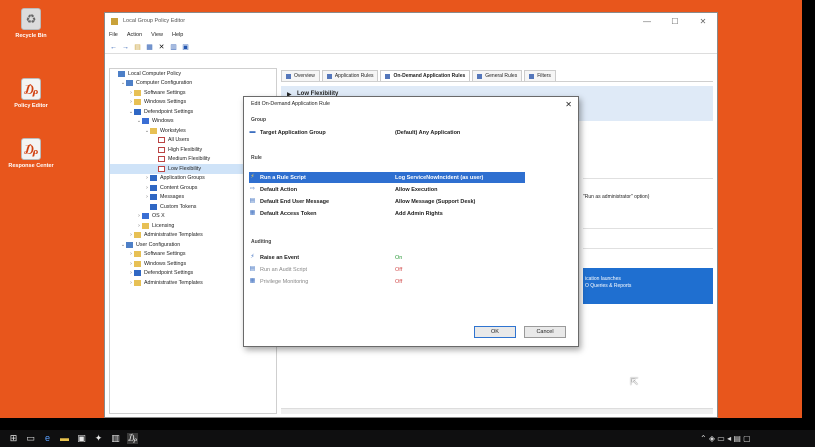 The height and width of the screenshot is (447, 815). I want to click on folder-up-icon: ▤, so click(137, 47).